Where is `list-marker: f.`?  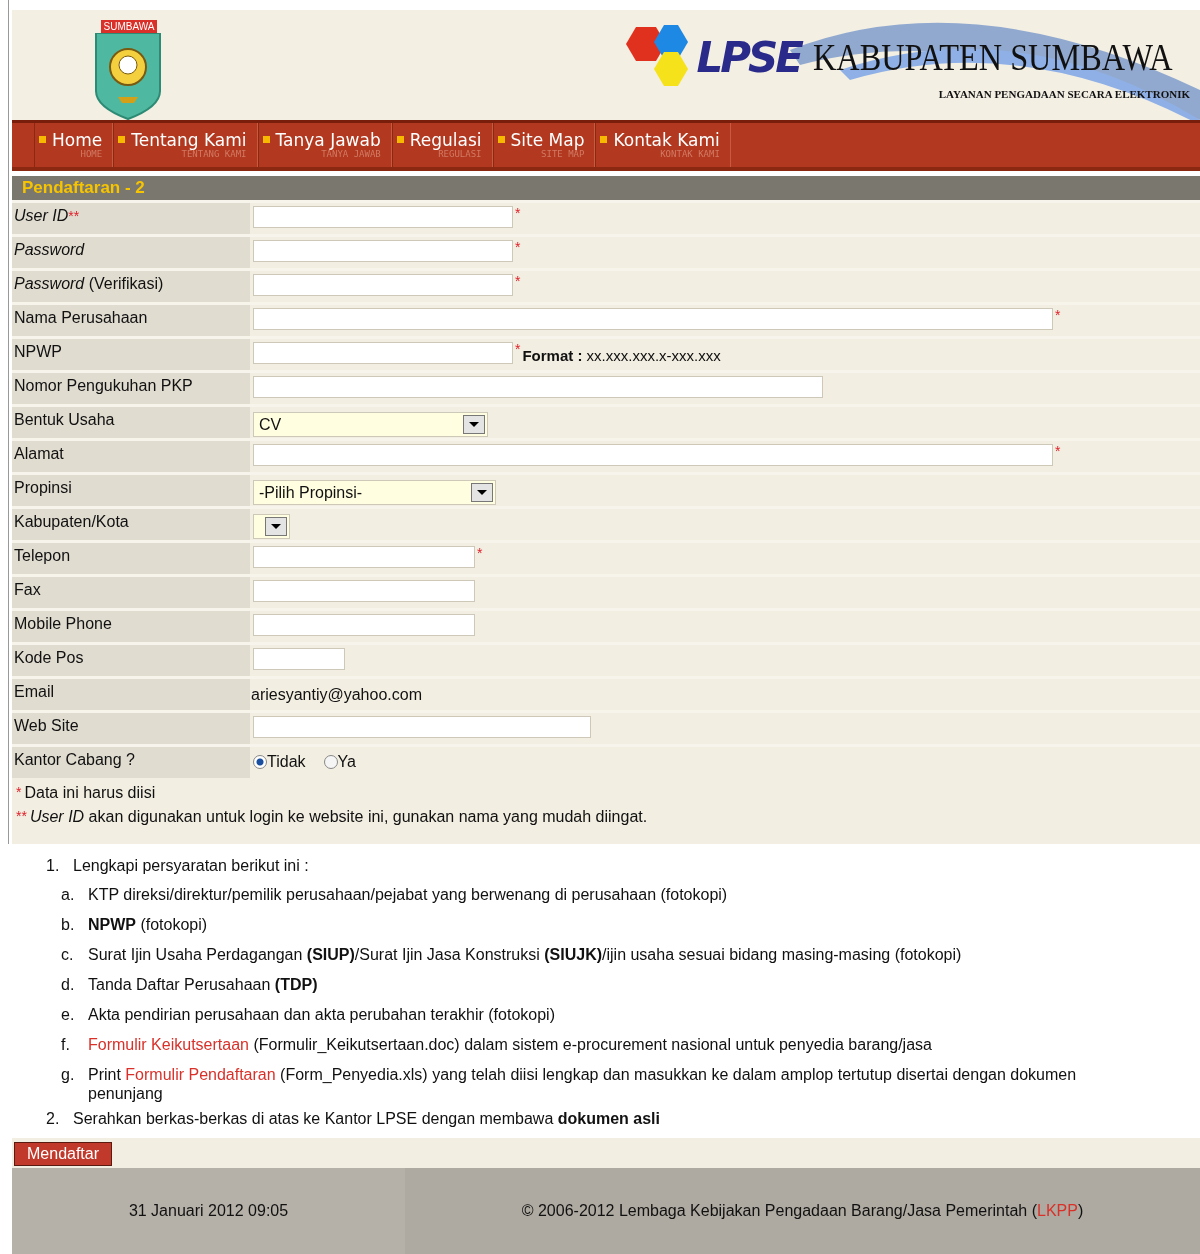
list-marker: f. is located at coordinates (66, 1044).